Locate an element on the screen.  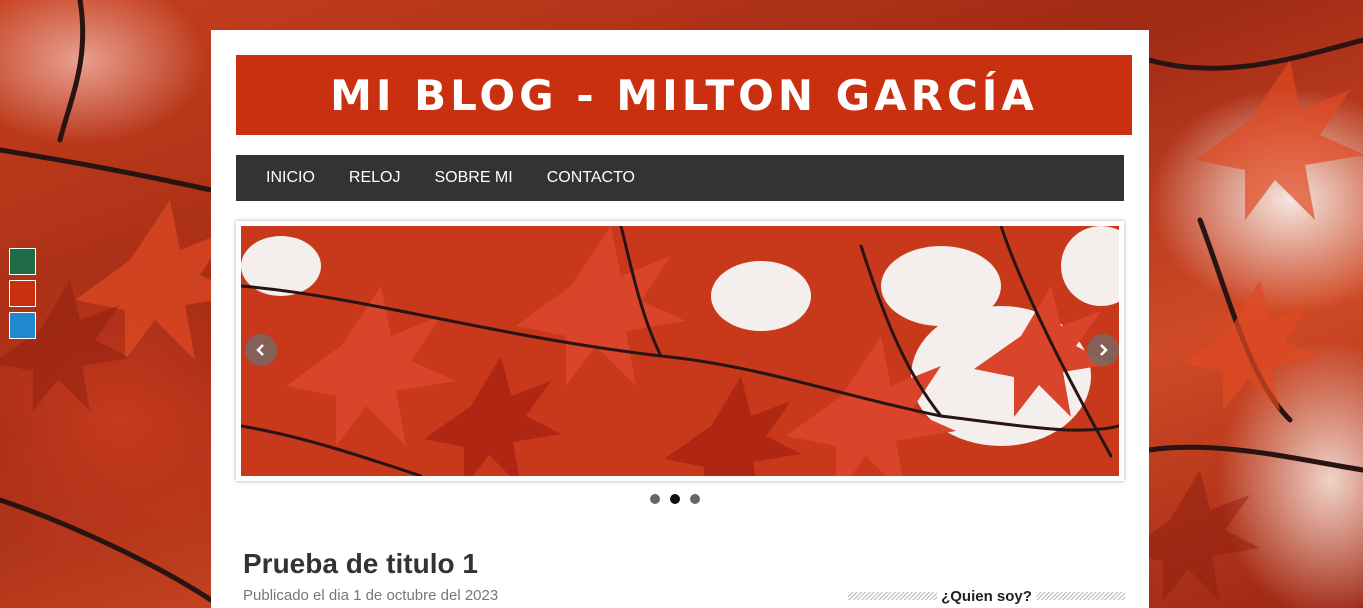
nav-item-sobre-mi: SOBRE MI is located at coordinates (473, 178).